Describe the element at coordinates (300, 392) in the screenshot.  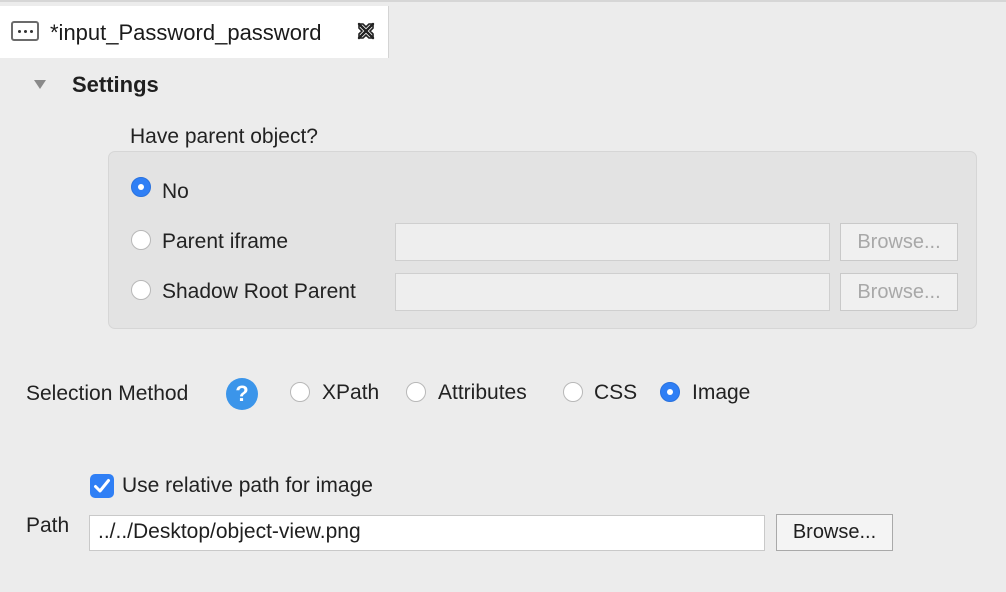
I see `radio-xpath` at that location.